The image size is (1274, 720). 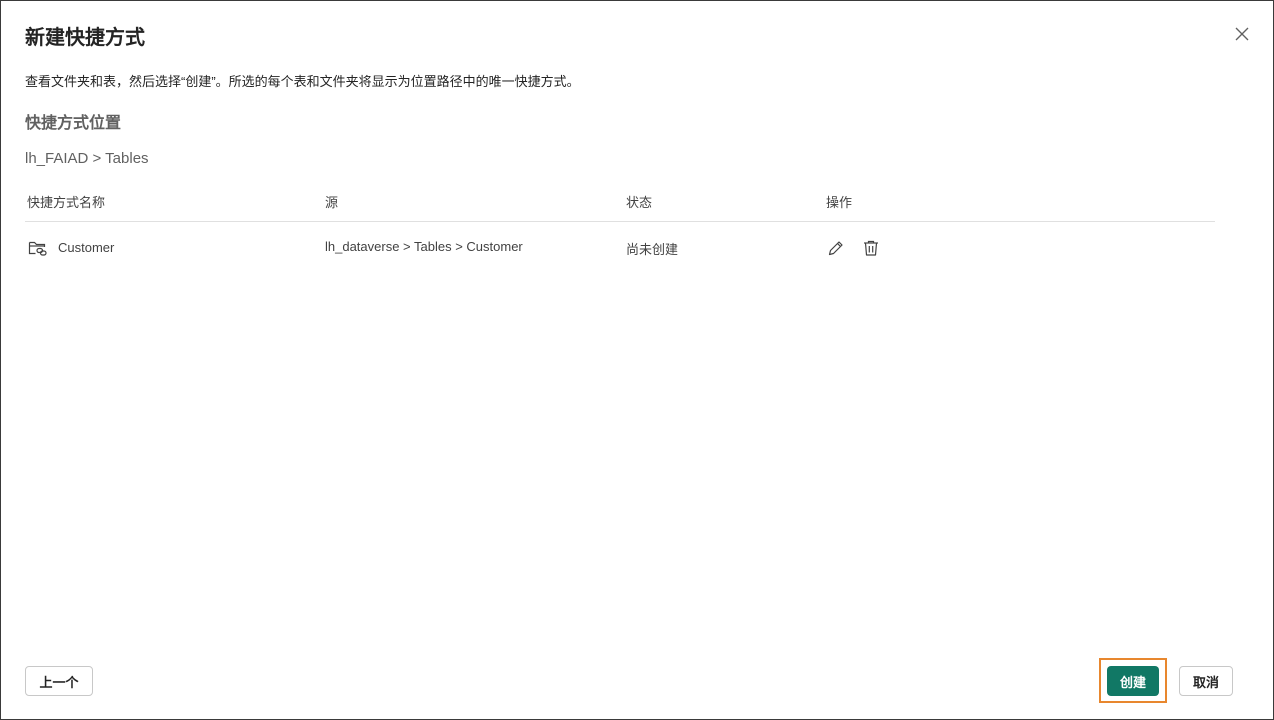 What do you see at coordinates (639, 202) in the screenshot?
I see `column-header-status: 状态` at bounding box center [639, 202].